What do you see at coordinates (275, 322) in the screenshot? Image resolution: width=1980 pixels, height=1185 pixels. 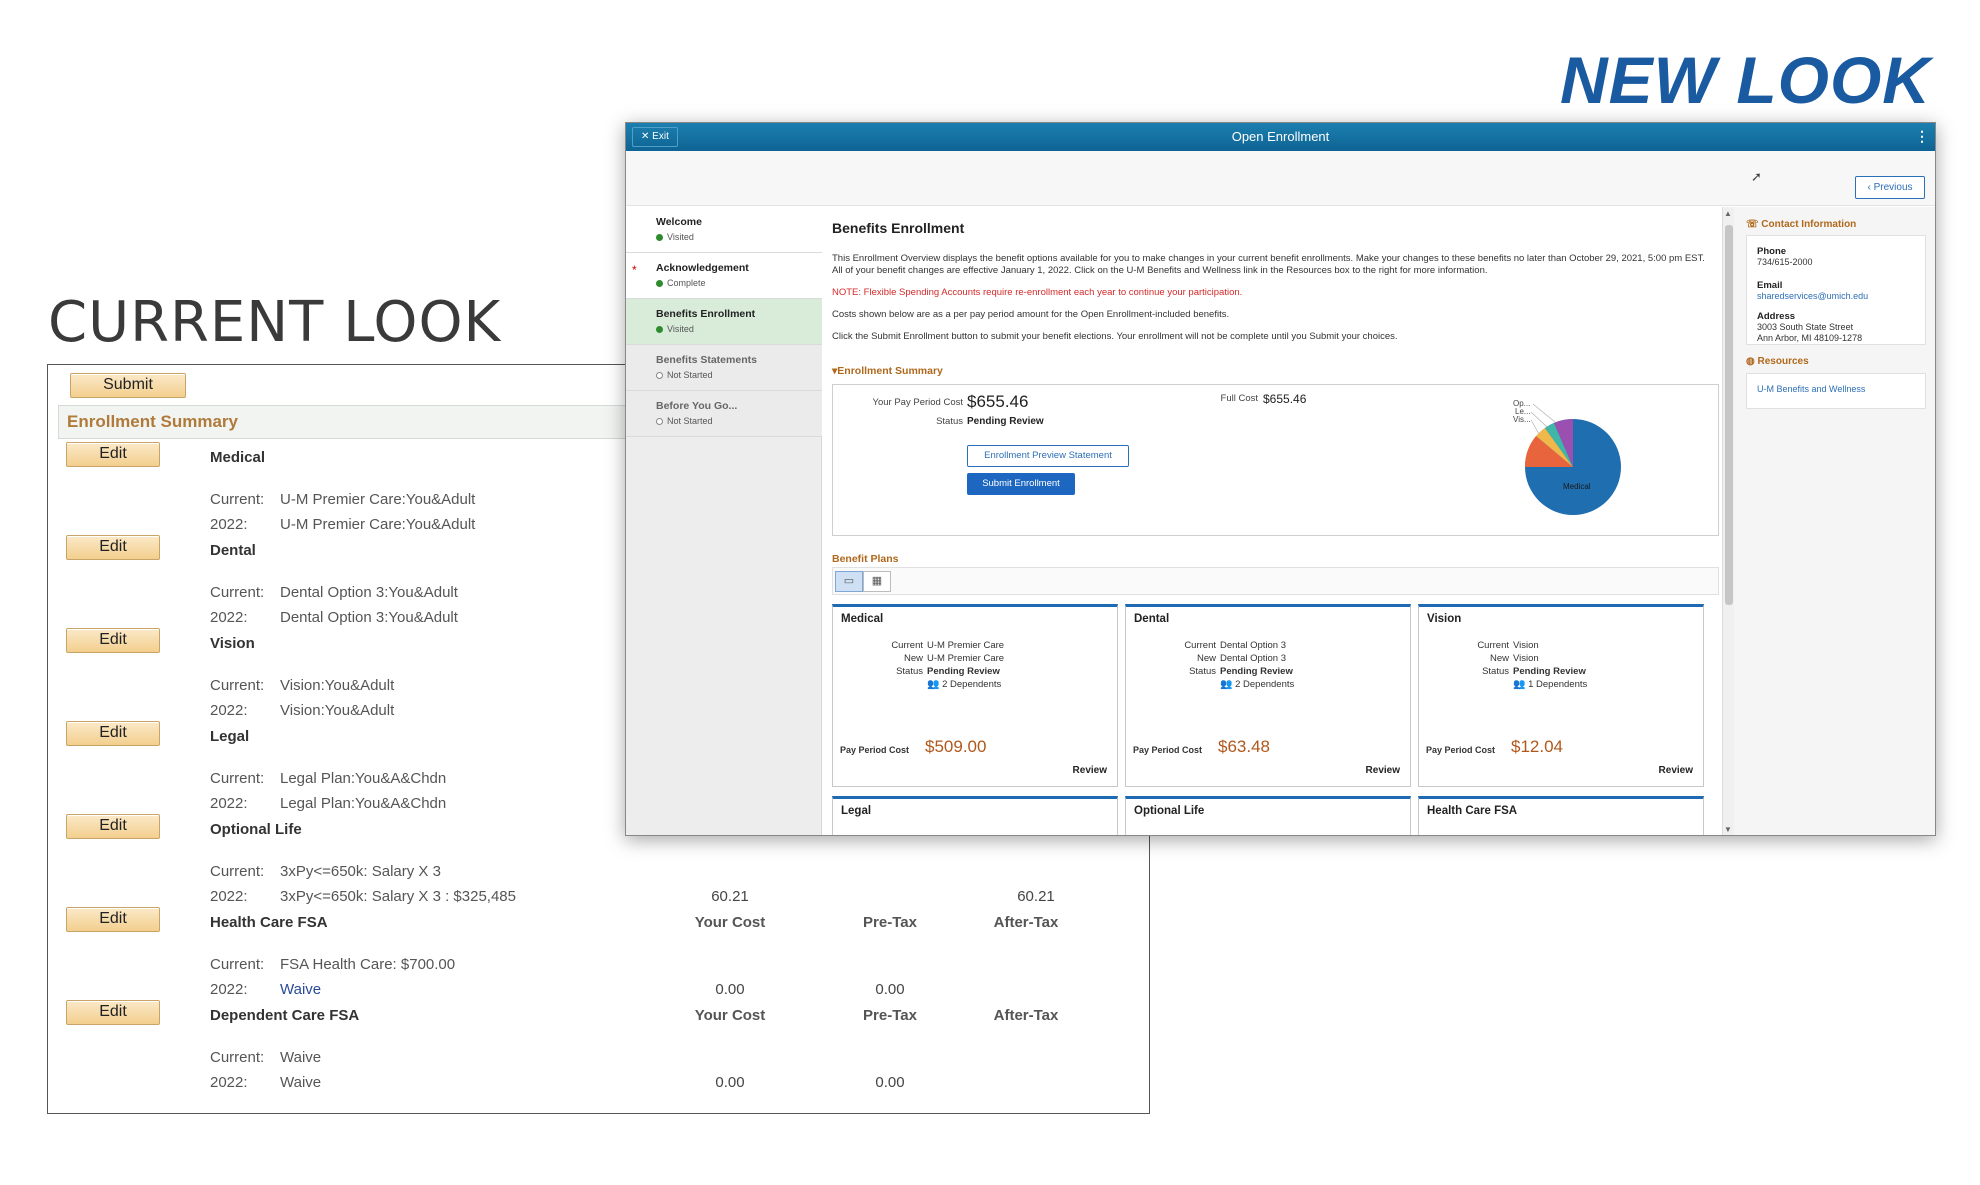 I see `current-look-heading: CURRENT LOOK` at bounding box center [275, 322].